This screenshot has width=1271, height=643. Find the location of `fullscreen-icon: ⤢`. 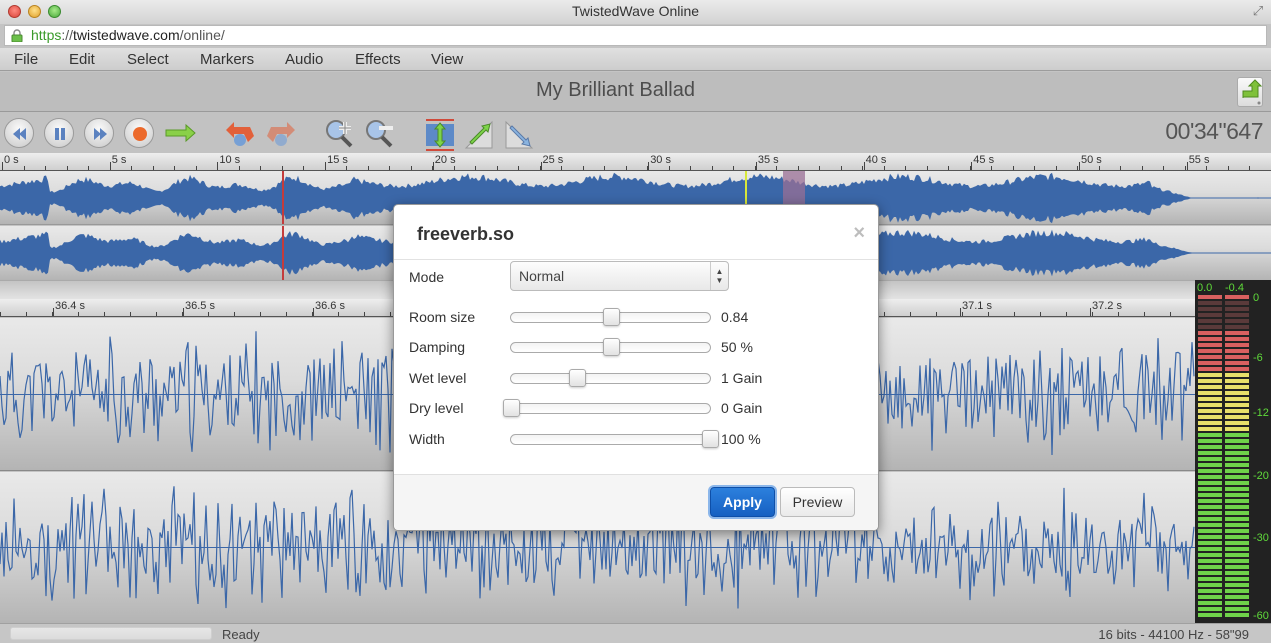

fullscreen-icon: ⤢ is located at coordinates (1258, 11).